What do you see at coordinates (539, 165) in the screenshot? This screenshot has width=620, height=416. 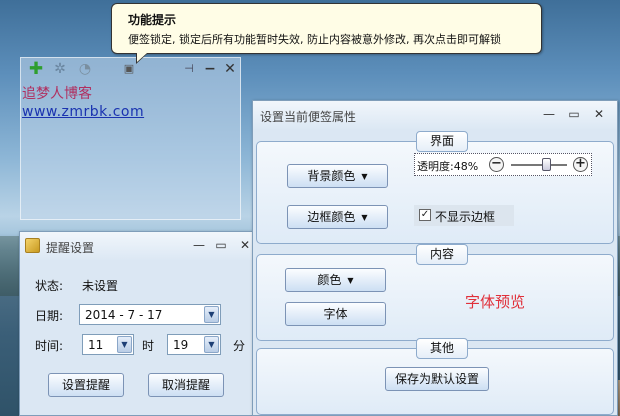 I see `opacity-slider-track` at bounding box center [539, 165].